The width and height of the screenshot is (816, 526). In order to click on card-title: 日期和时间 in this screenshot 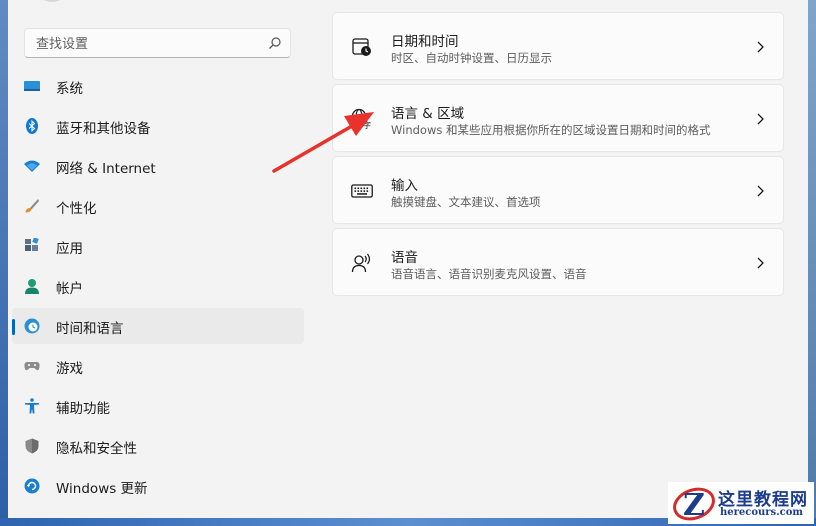, I will do `click(425, 42)`.